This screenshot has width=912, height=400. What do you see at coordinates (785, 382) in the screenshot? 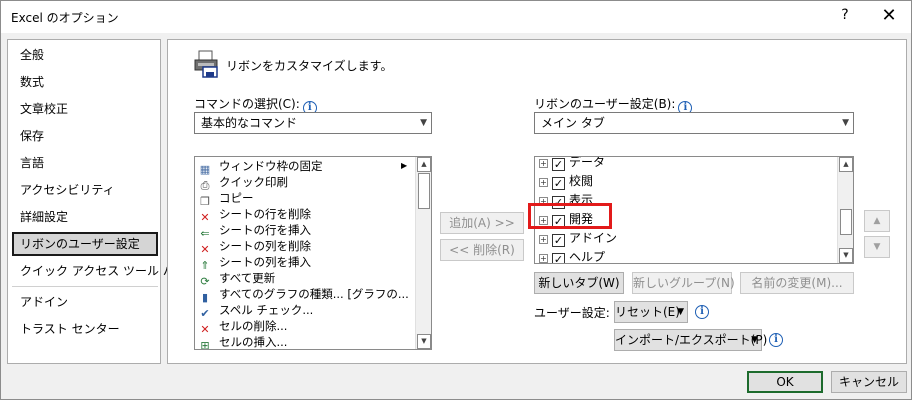
I see `ok-button: OK` at bounding box center [785, 382].